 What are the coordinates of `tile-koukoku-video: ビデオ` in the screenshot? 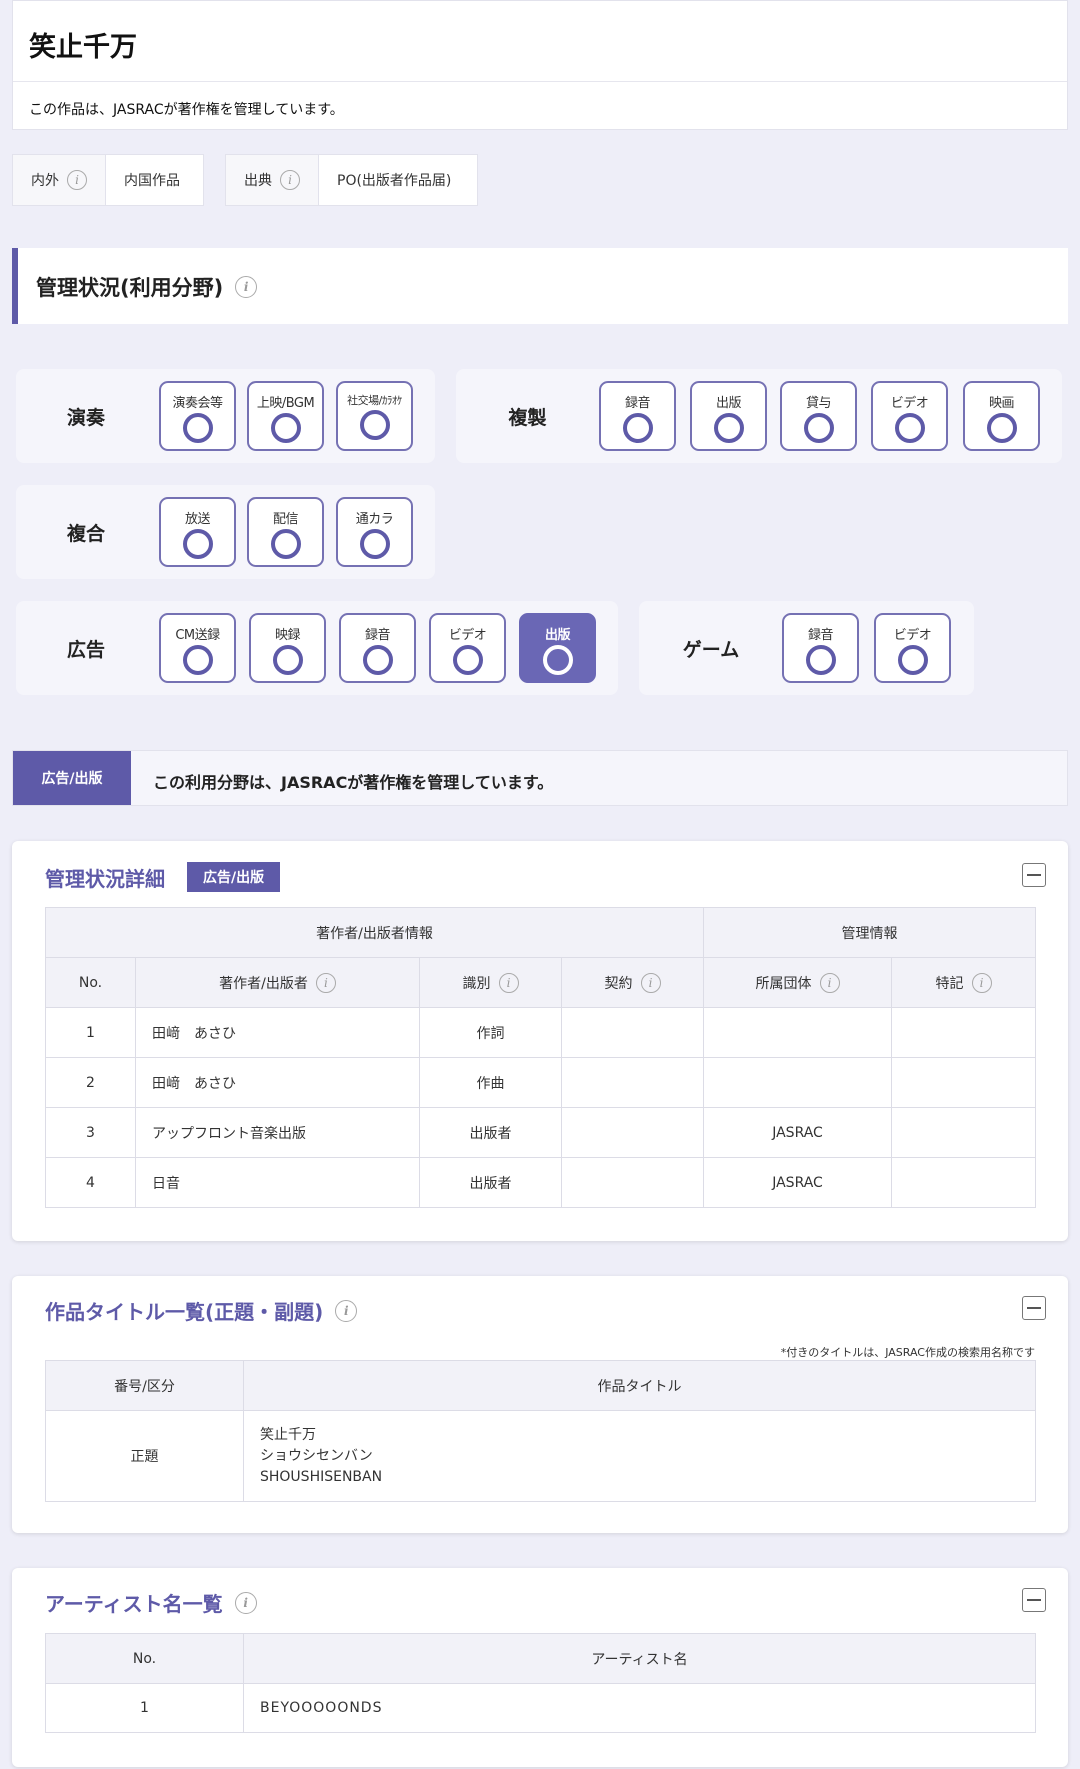 It's located at (467, 648).